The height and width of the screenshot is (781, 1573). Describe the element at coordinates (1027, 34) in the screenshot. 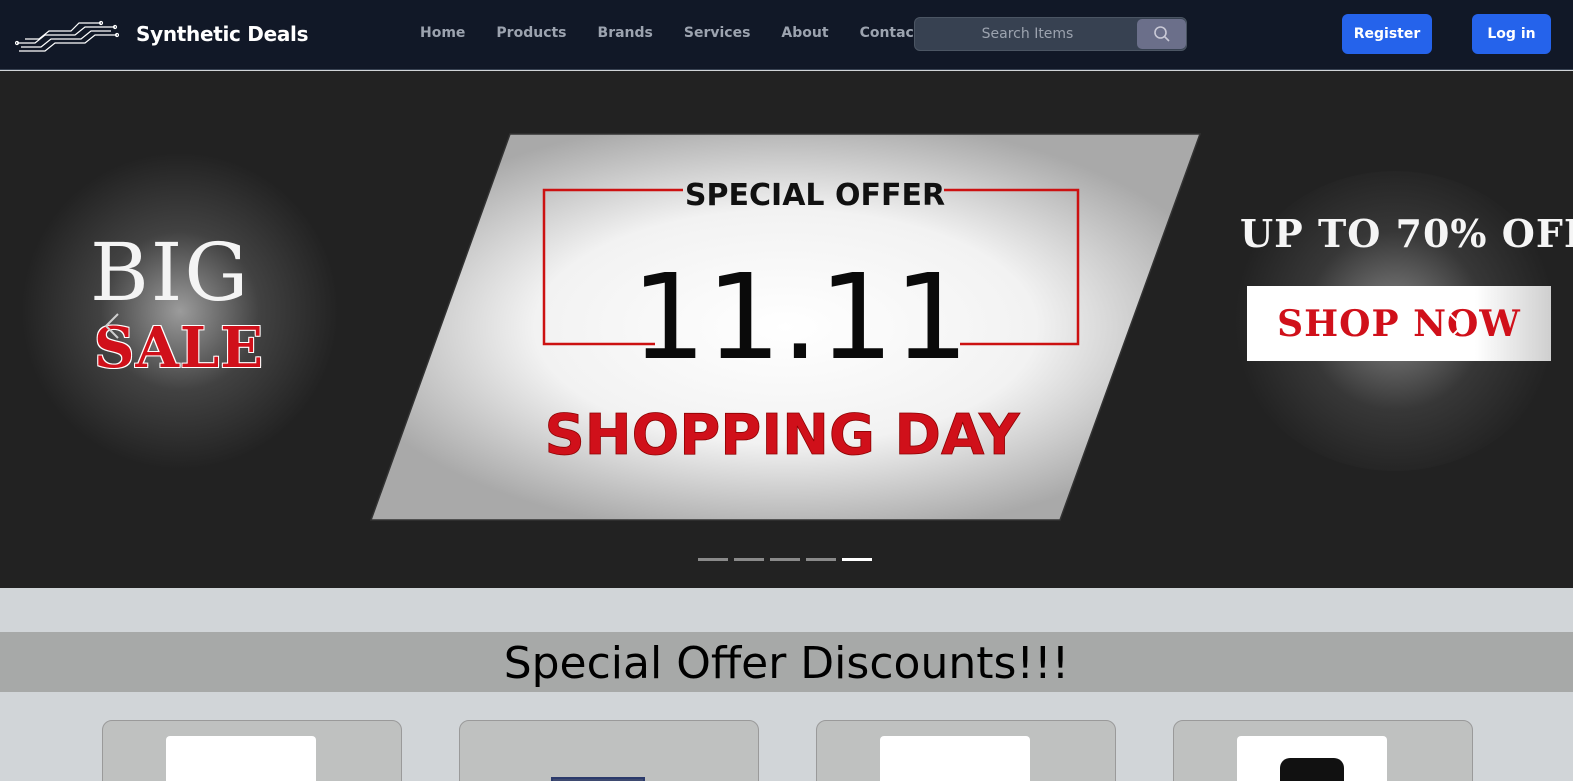

I see `search-input` at that location.